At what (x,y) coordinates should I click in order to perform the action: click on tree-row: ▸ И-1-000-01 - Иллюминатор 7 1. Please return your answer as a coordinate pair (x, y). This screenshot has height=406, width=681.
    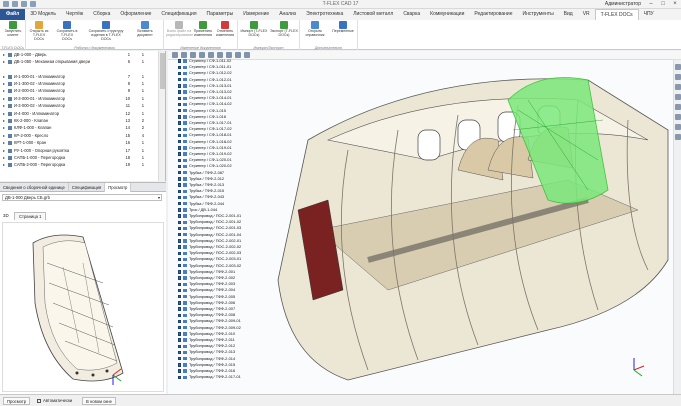
    Looking at the image, I should click on (79, 76).